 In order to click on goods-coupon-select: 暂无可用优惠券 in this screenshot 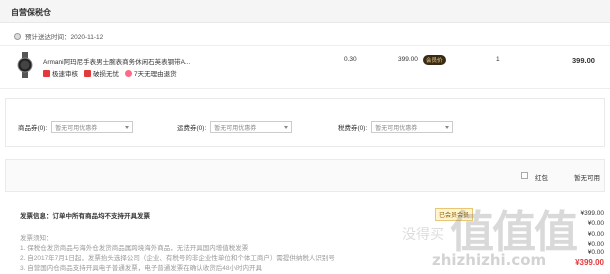, I will do `click(92, 127)`.